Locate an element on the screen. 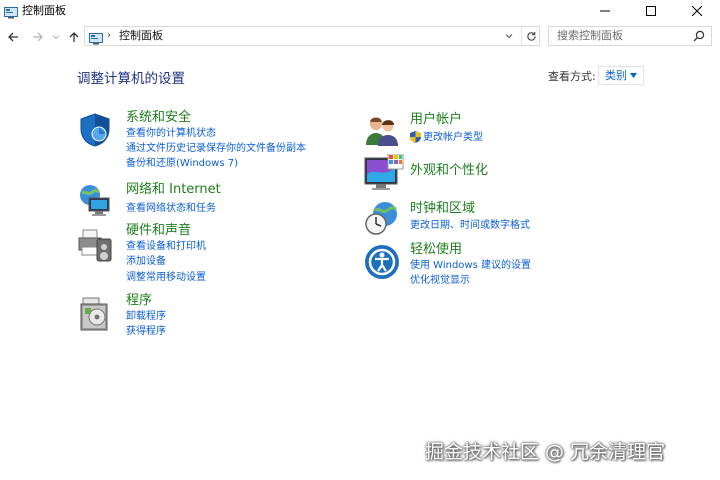 The width and height of the screenshot is (720, 480). forward-arrow-icon is located at coordinates (38, 37).